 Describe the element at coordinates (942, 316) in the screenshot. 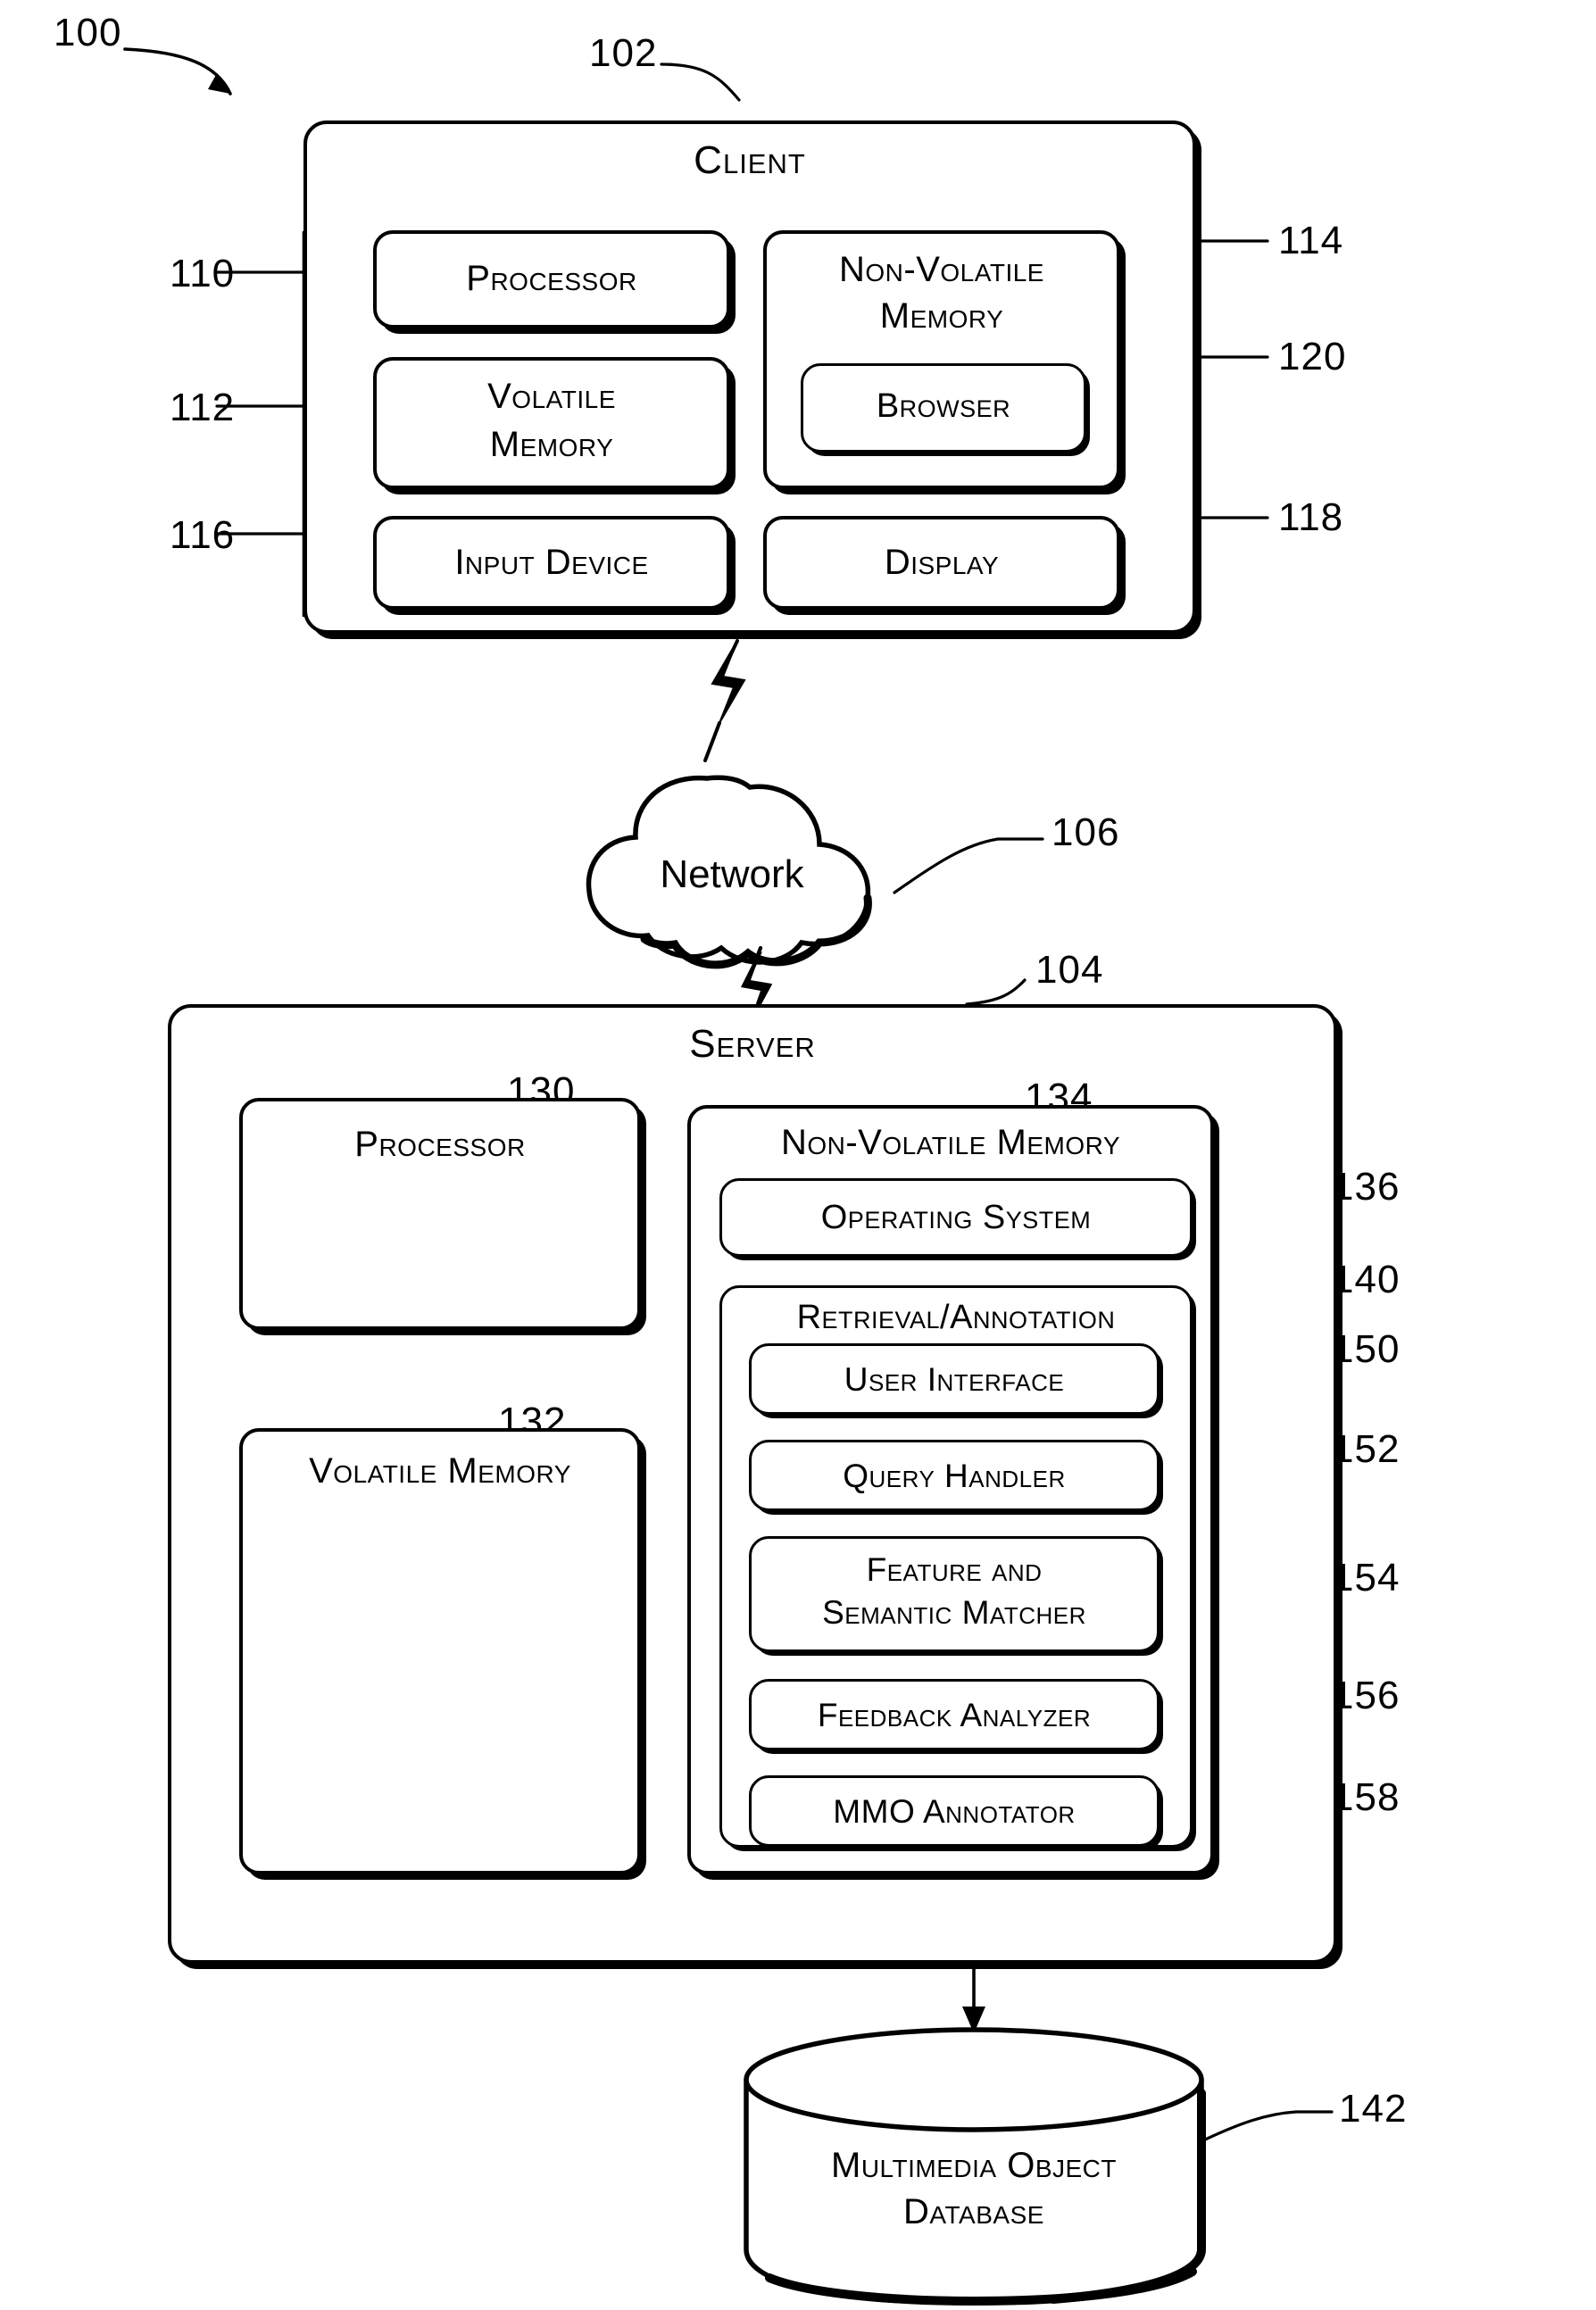

I see `client-nonvolatile-memory-label-line2: Memory` at that location.